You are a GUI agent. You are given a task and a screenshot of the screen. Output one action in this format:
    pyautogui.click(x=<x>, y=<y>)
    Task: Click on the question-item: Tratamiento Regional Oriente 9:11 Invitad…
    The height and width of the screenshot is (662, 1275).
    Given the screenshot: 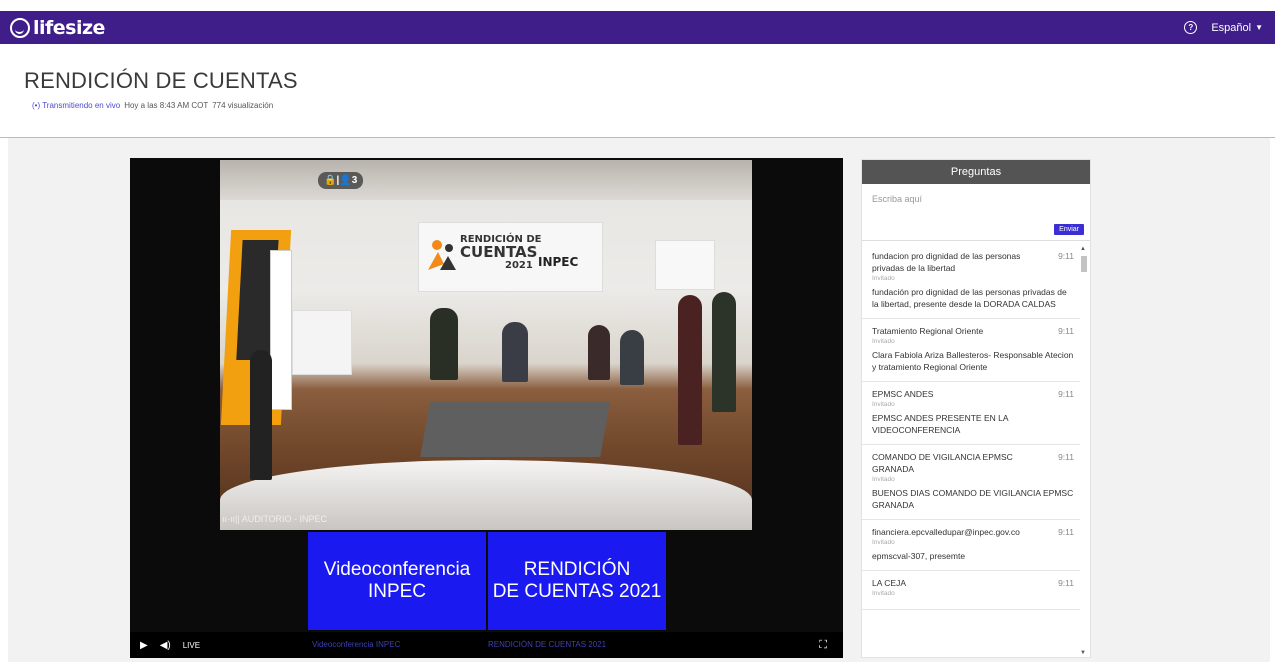 What is the action you would take?
    pyautogui.click(x=971, y=350)
    